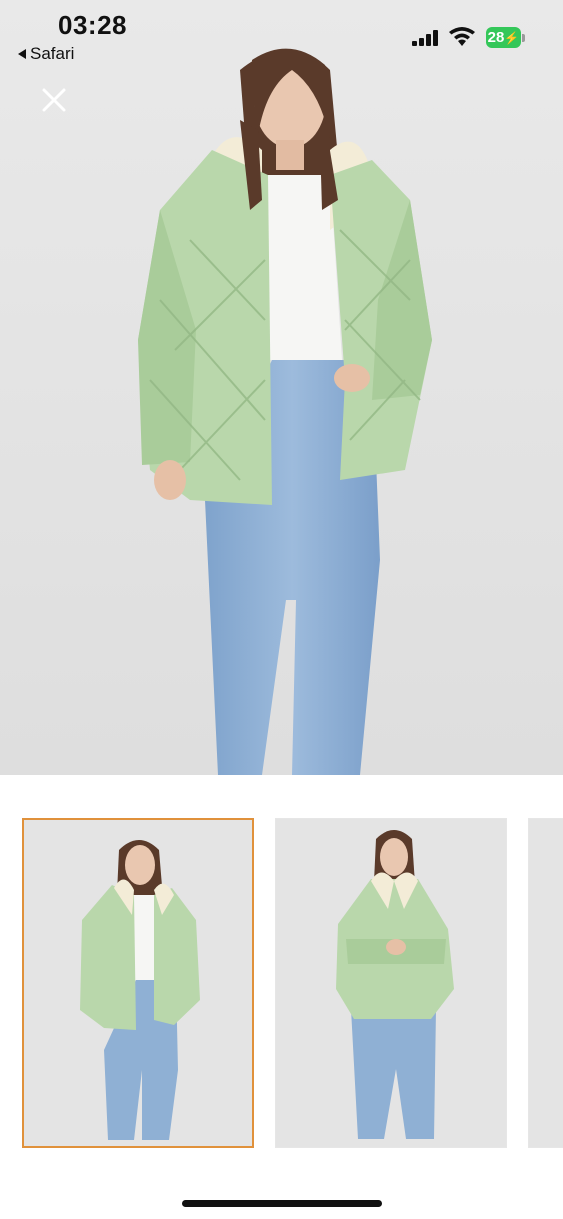 This screenshot has height=1219, width=563. I want to click on back-app-label: Safari, so click(52, 53).